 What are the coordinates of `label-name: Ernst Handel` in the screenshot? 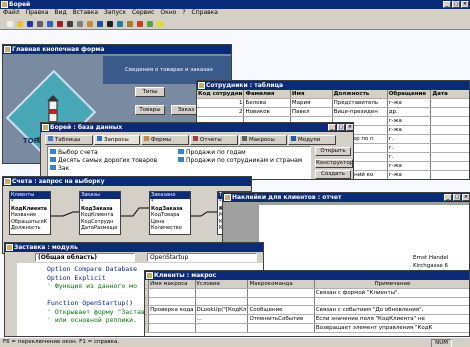 It's located at (431, 258).